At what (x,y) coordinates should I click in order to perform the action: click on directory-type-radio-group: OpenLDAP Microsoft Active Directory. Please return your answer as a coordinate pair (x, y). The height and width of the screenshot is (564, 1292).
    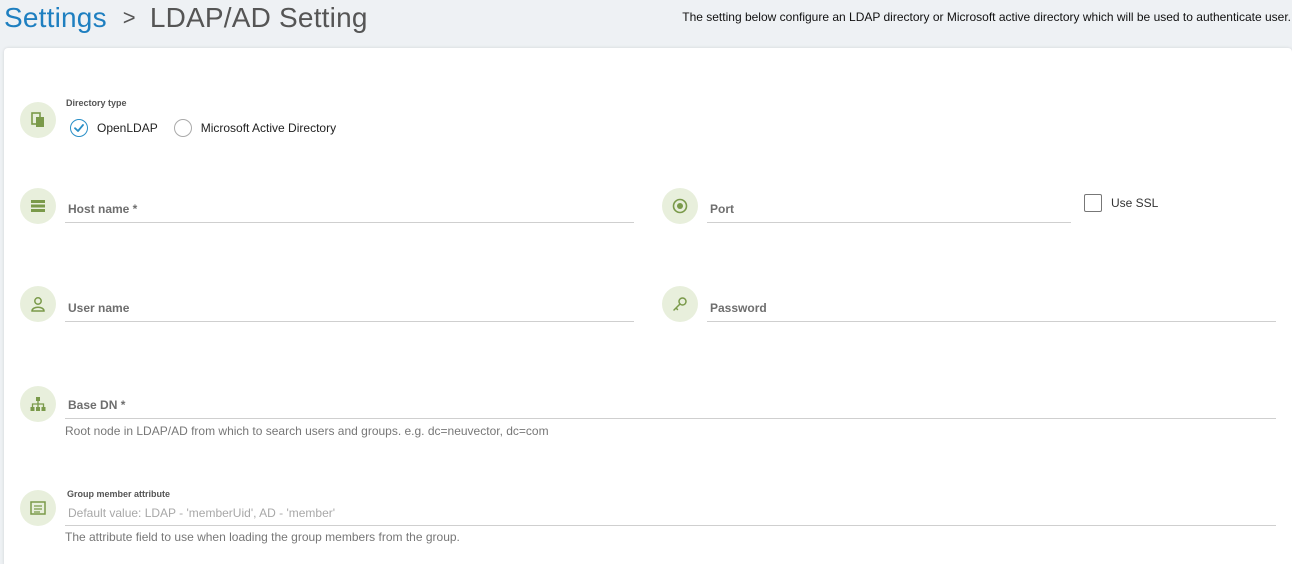
    Looking at the image, I should click on (211, 128).